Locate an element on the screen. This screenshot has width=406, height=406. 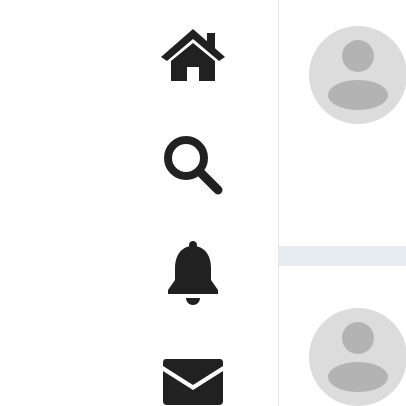
nav-item-search is located at coordinates (193, 165).